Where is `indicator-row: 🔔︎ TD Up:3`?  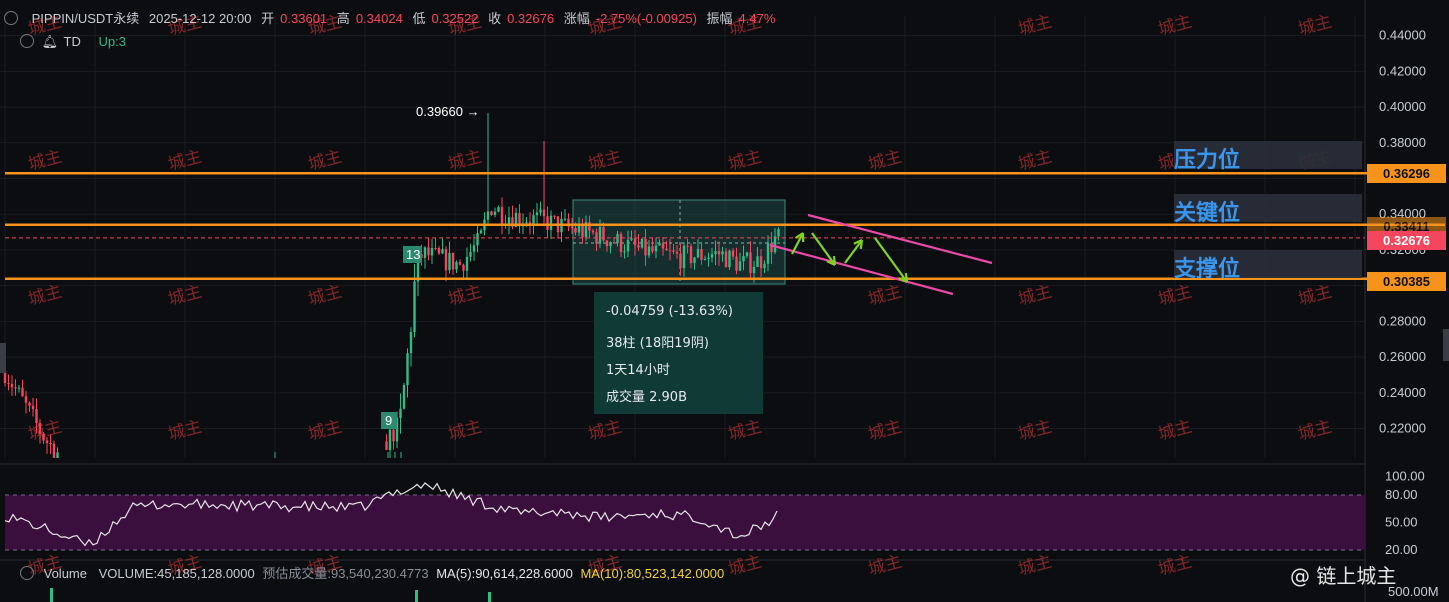
indicator-row: 🔔︎ TD Up:3 is located at coordinates (63, 41).